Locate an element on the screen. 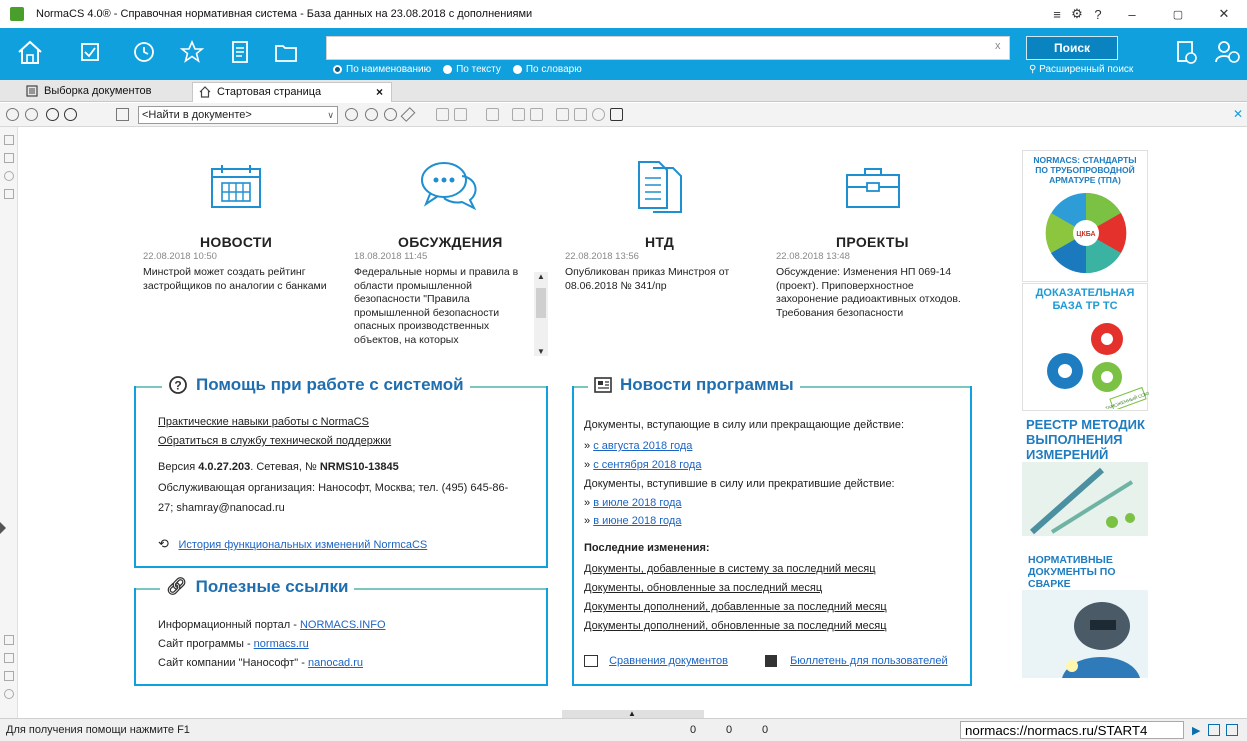 The height and width of the screenshot is (741, 1247). menu-icon: ≡ is located at coordinates (1057, 14).